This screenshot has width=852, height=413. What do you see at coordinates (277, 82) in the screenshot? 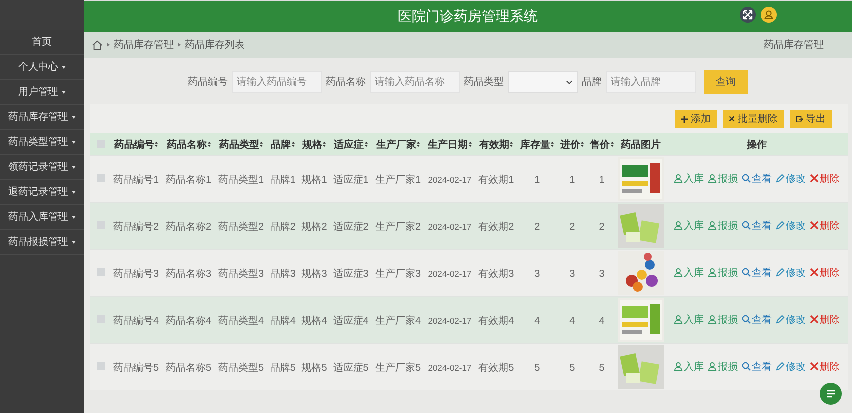
I see `search-field: 请输入药品编号` at bounding box center [277, 82].